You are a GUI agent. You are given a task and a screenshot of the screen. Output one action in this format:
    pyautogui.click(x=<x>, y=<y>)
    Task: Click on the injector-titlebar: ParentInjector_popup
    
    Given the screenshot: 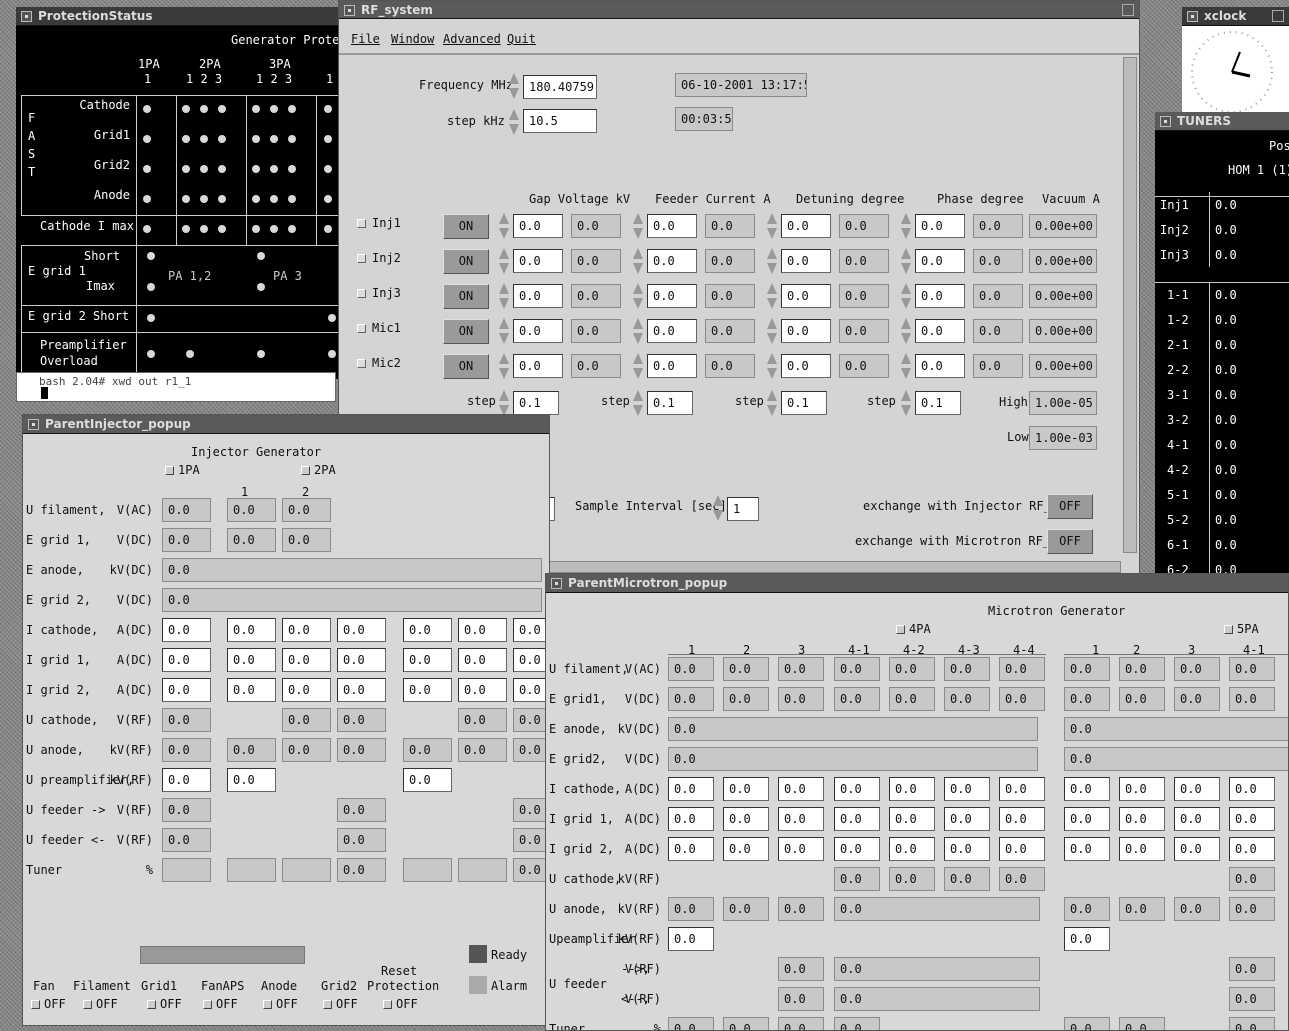 What is the action you would take?
    pyautogui.click(x=286, y=424)
    